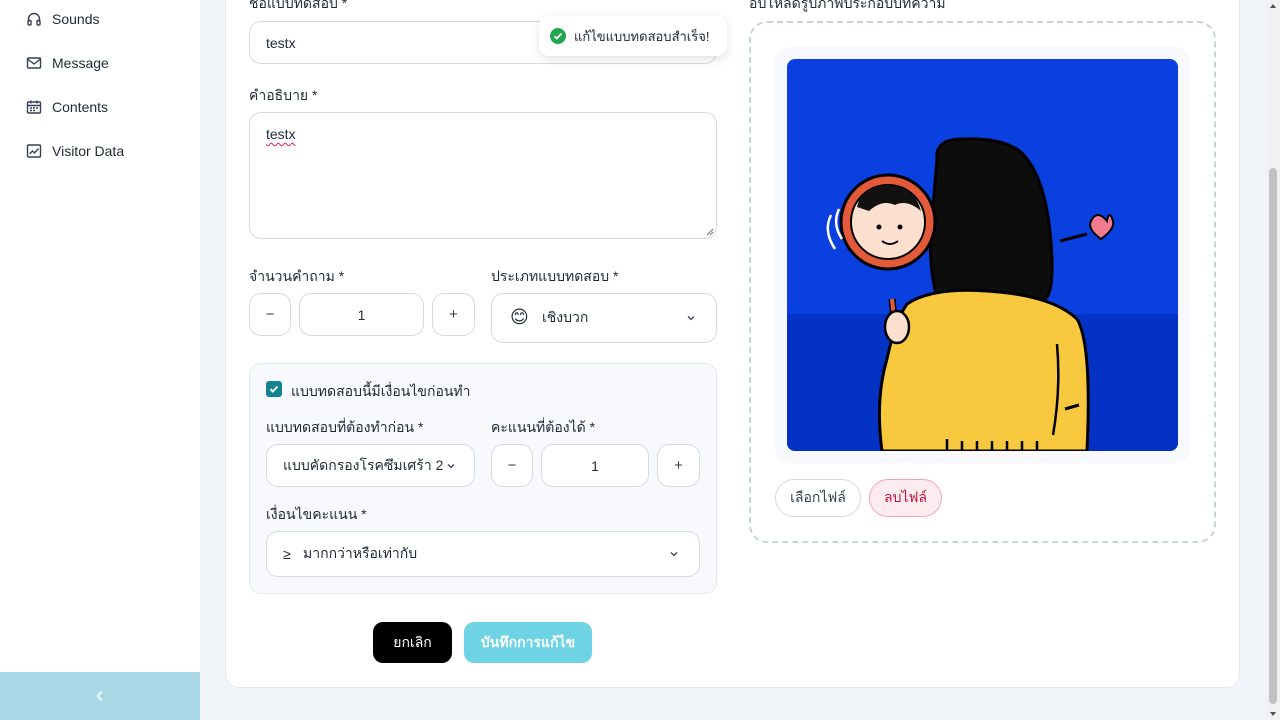  I want to click on sidebar-collapse-button, so click(100, 696).